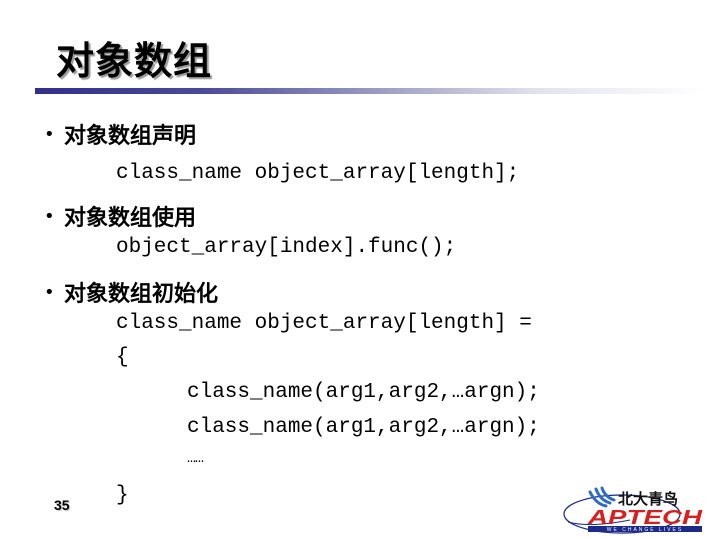  I want to click on slide-title: 对象数组, so click(134, 61).